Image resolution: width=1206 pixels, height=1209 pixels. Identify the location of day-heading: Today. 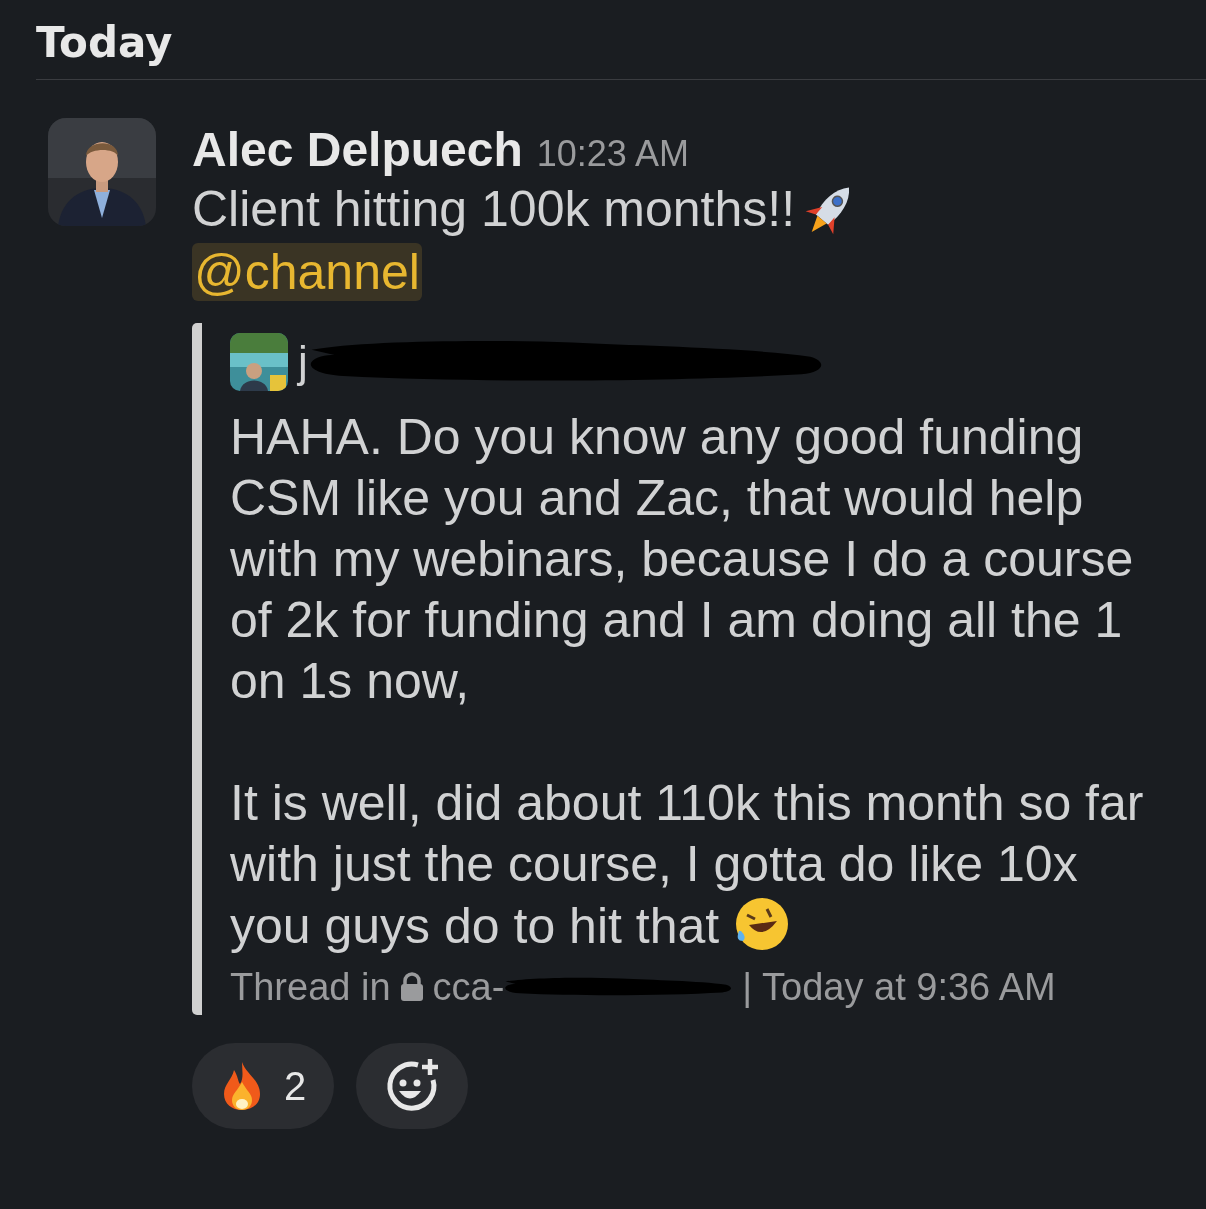
(104, 42).